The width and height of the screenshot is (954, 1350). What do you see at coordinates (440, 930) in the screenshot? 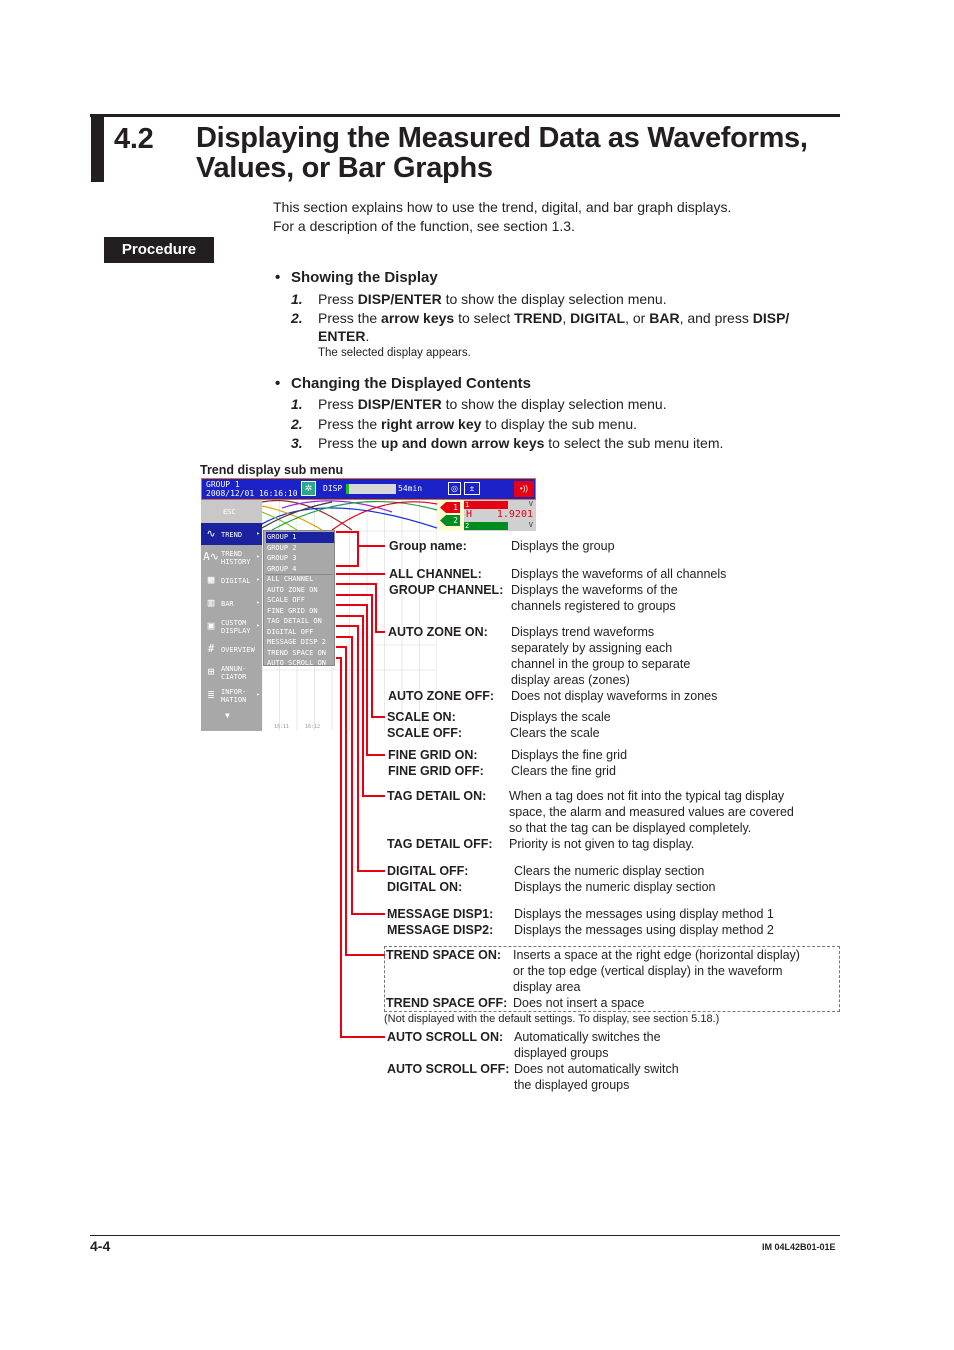
I see `callout-label: MESSAGE DISP2:` at bounding box center [440, 930].